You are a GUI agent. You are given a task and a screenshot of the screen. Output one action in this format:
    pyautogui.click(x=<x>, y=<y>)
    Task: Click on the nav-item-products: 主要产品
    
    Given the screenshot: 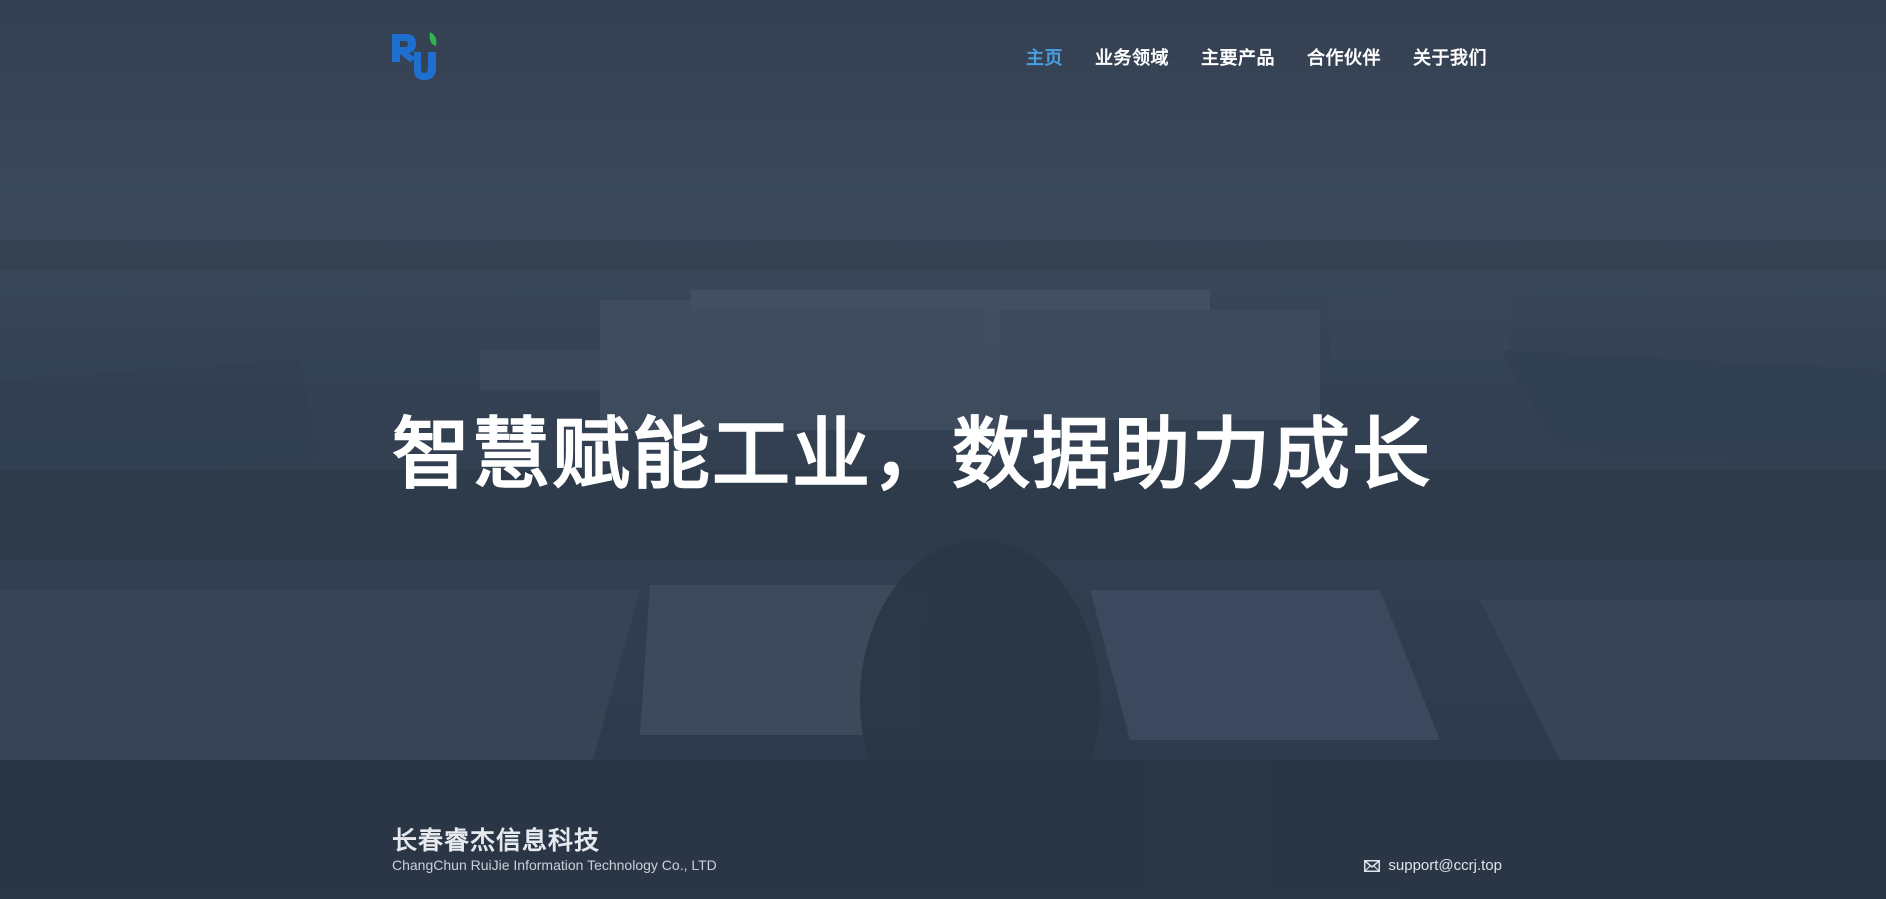 What is the action you would take?
    pyautogui.click(x=1238, y=57)
    